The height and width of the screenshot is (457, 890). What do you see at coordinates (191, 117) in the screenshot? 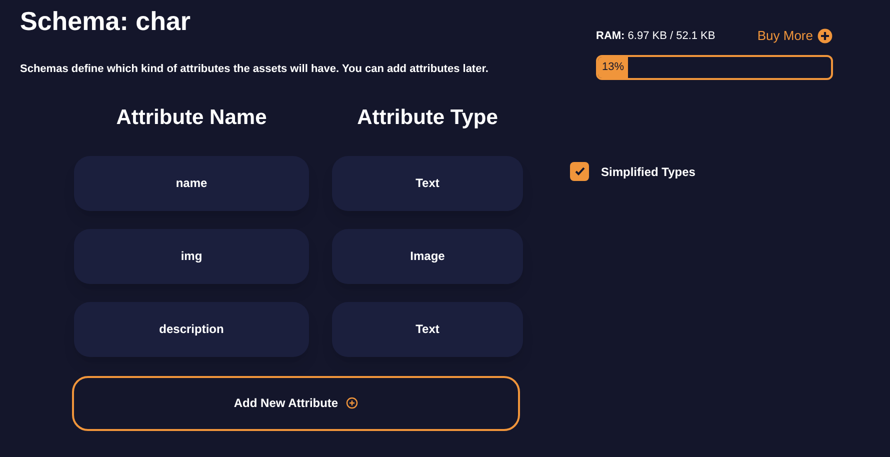
I see `column-header: Attribute Name` at bounding box center [191, 117].